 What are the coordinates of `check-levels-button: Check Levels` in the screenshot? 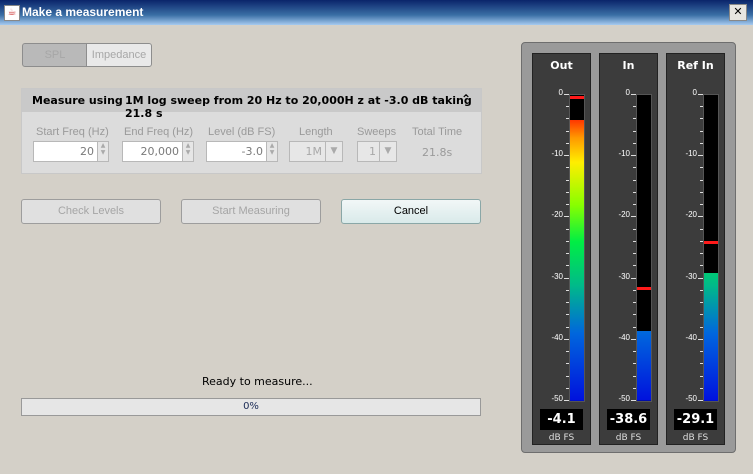 It's located at (91, 211).